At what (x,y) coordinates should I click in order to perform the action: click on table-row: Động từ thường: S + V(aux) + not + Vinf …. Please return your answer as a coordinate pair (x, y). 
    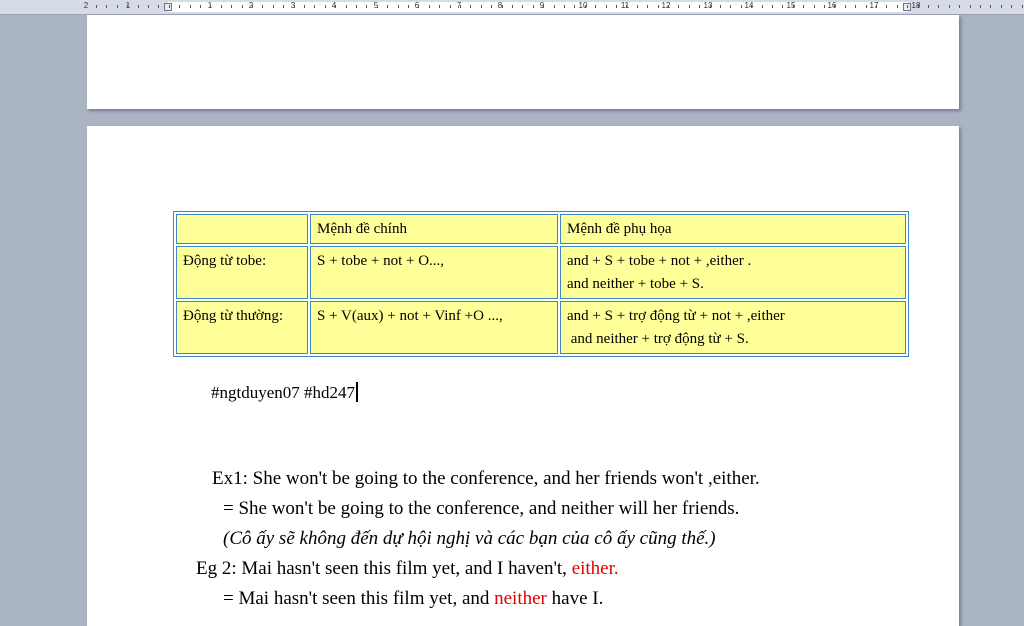
    Looking at the image, I should click on (541, 327).